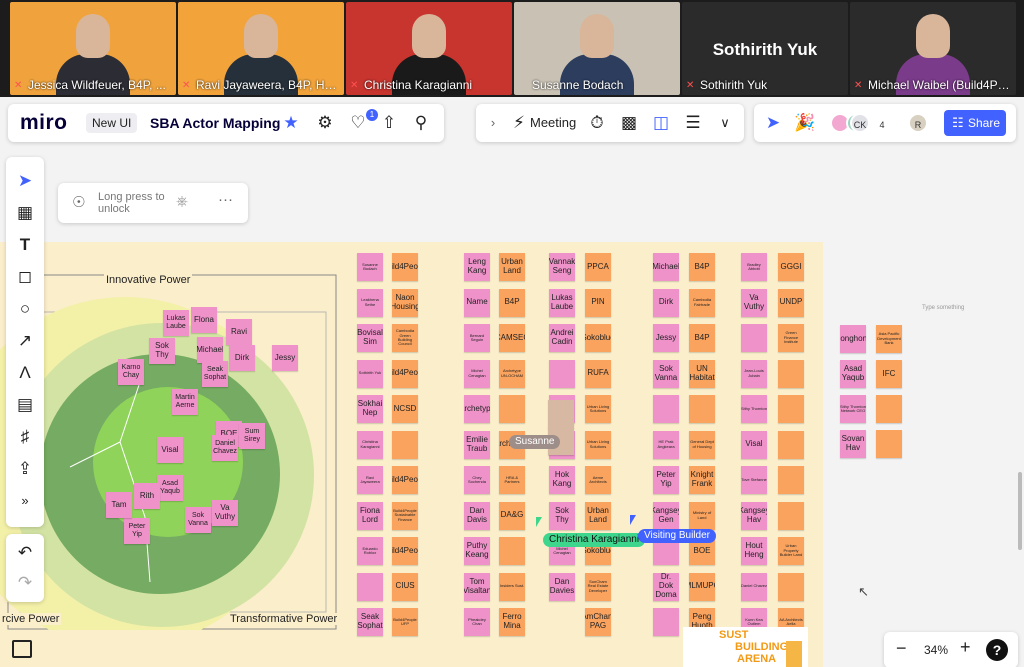  Describe the element at coordinates (225, 448) in the screenshot. I see `diagram-sticky-note: Daniel Chavez` at that location.